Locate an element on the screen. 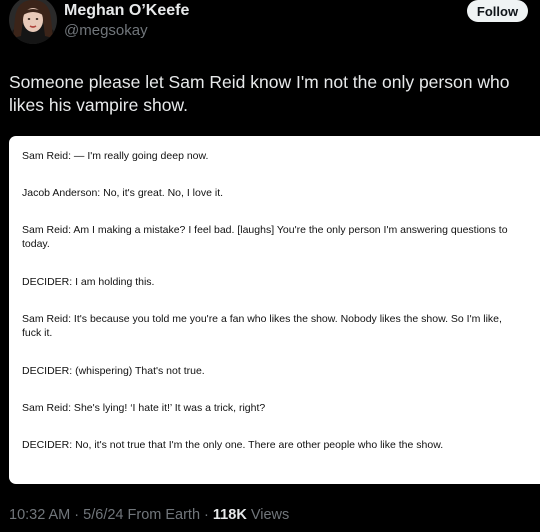 The height and width of the screenshot is (532, 540). tweet-date: 5/6/24 is located at coordinates (103, 515).